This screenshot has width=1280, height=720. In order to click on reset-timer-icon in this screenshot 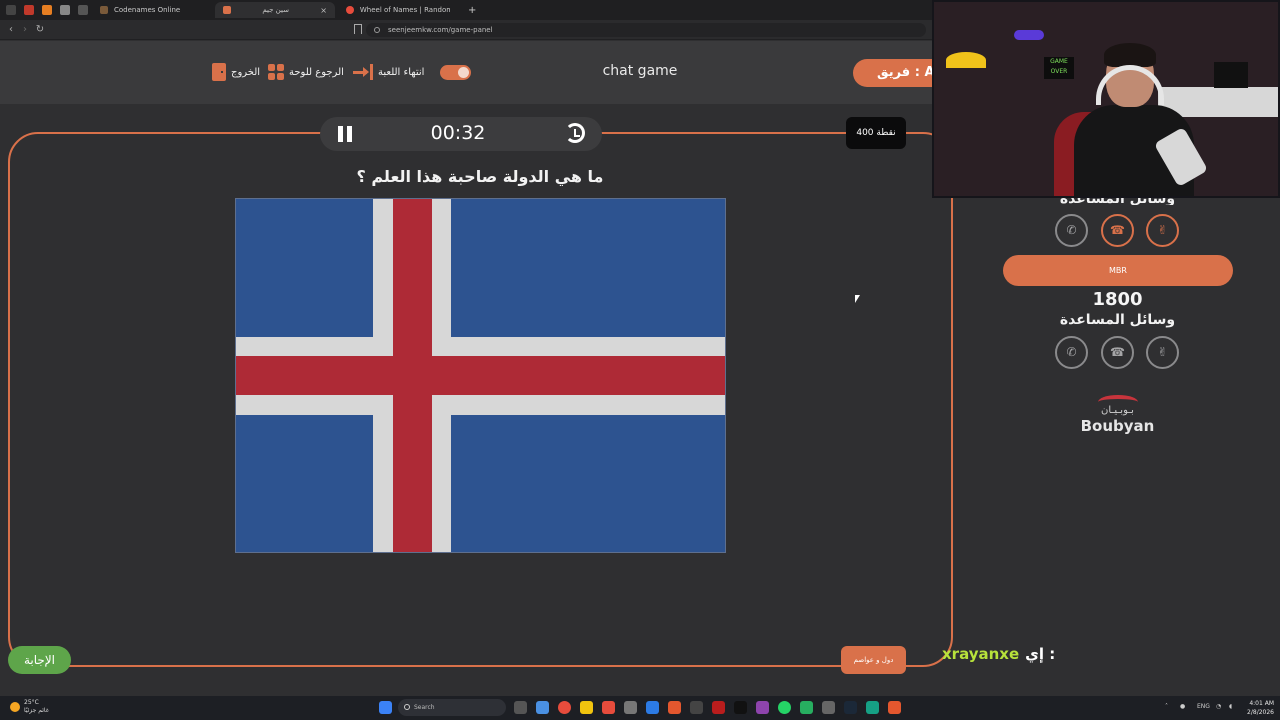, I will do `click(575, 133)`.